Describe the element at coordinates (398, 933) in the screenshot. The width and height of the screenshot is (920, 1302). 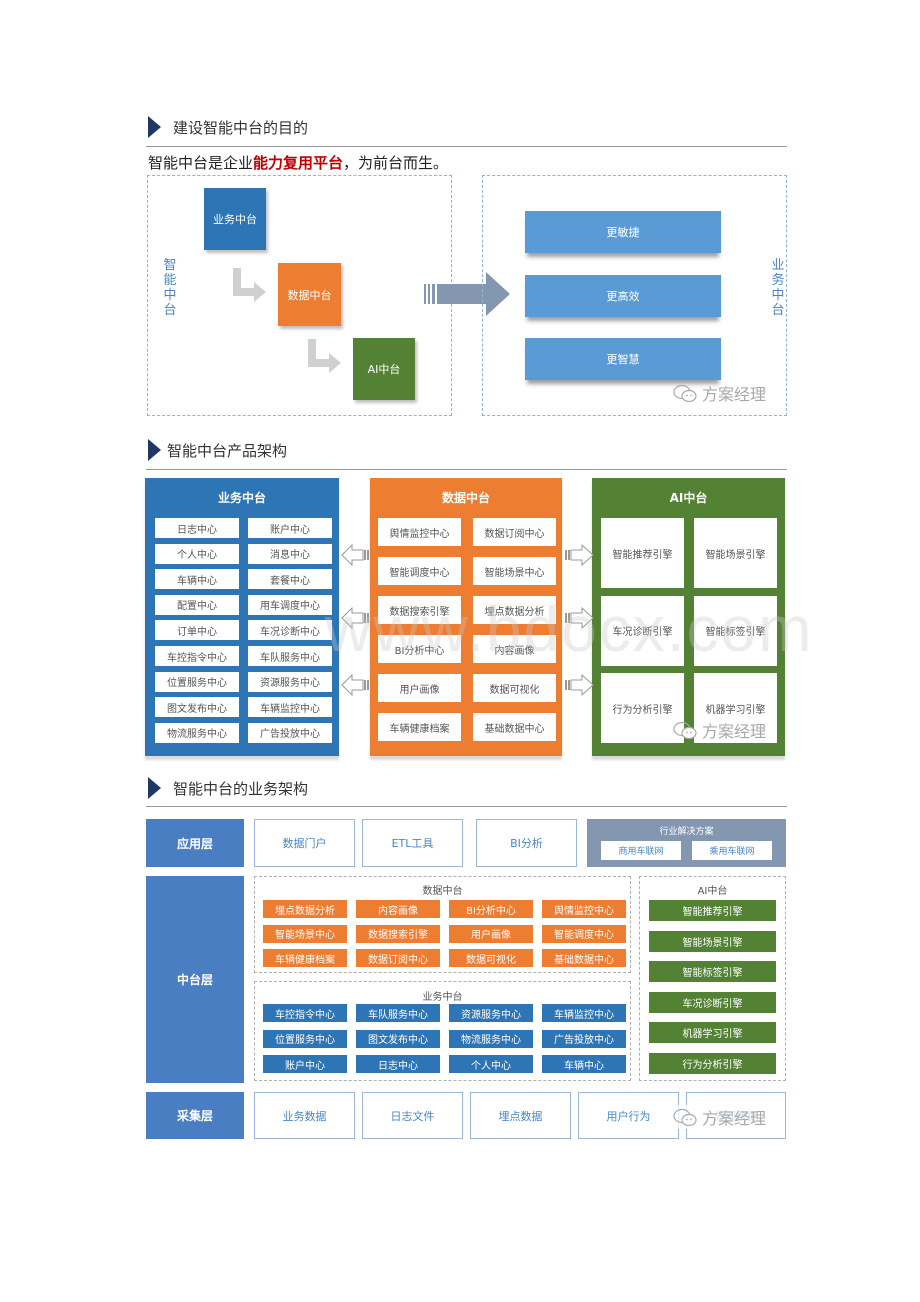
I see `module-chip: 数据搜索引擎` at that location.